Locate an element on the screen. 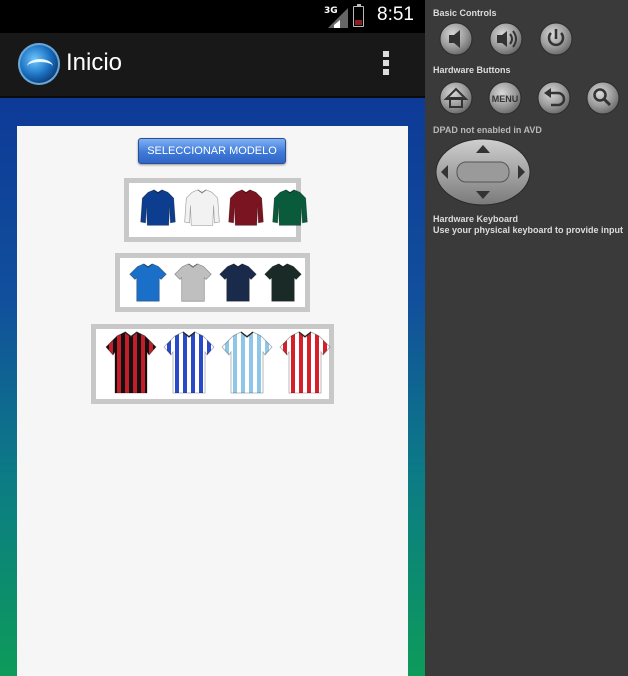  signal-icon is located at coordinates (338, 18).